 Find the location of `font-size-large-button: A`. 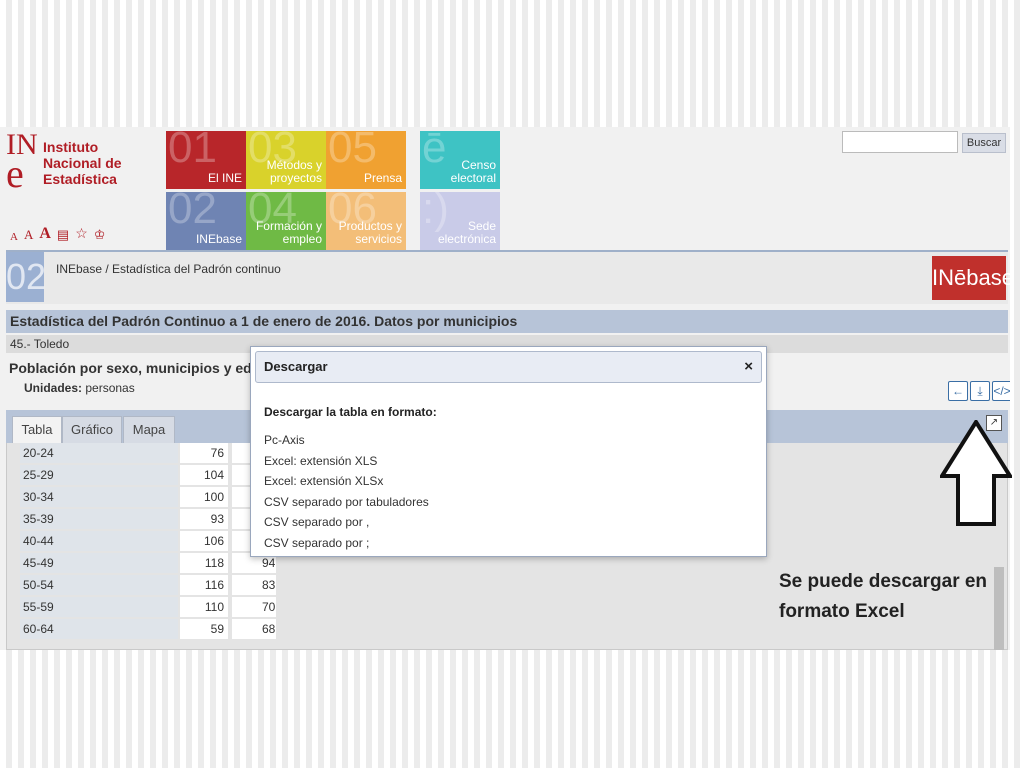

font-size-large-button: A is located at coordinates (45, 234).